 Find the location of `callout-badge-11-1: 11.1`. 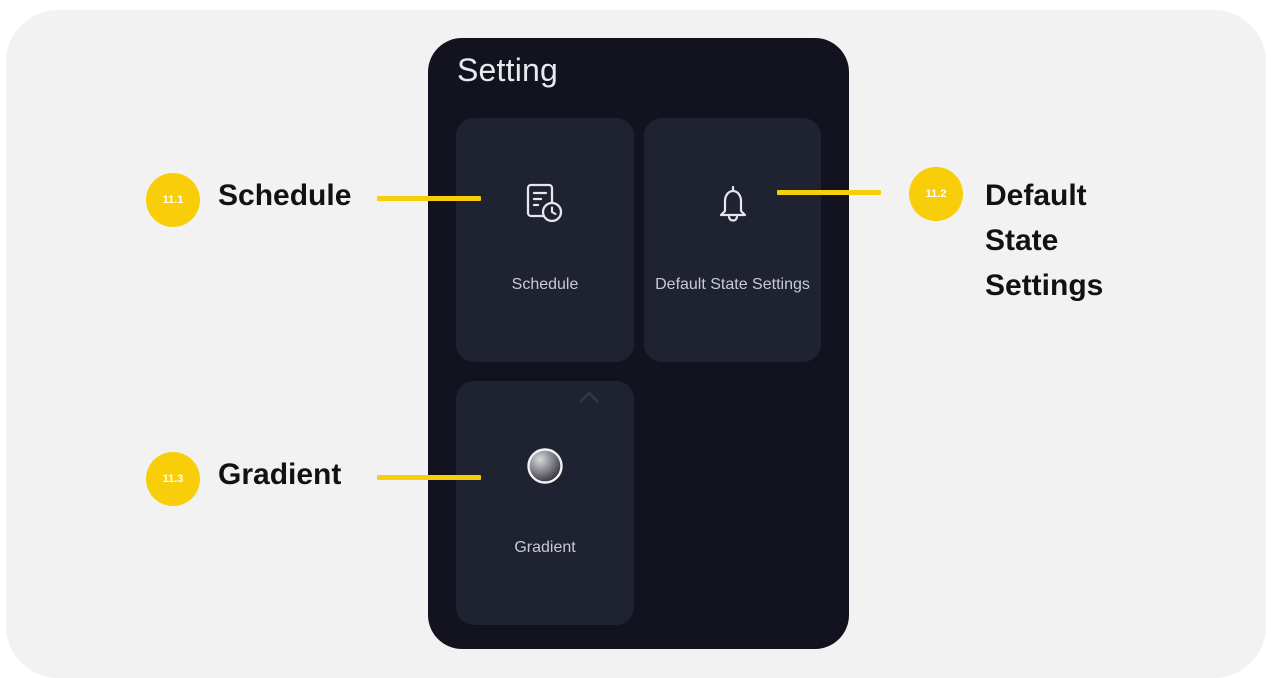

callout-badge-11-1: 11.1 is located at coordinates (173, 200).